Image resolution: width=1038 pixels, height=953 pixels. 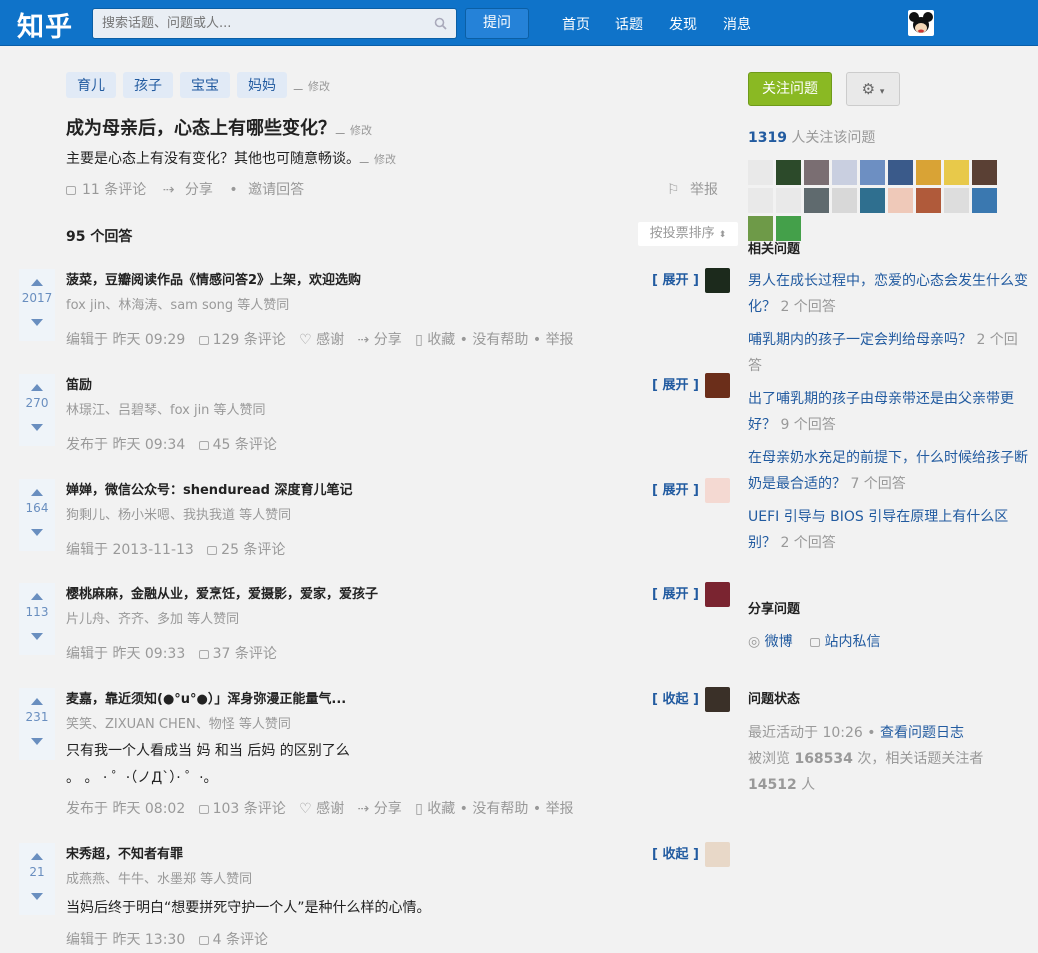 I want to click on follow-question-button: 关注问题, so click(x=790, y=89).